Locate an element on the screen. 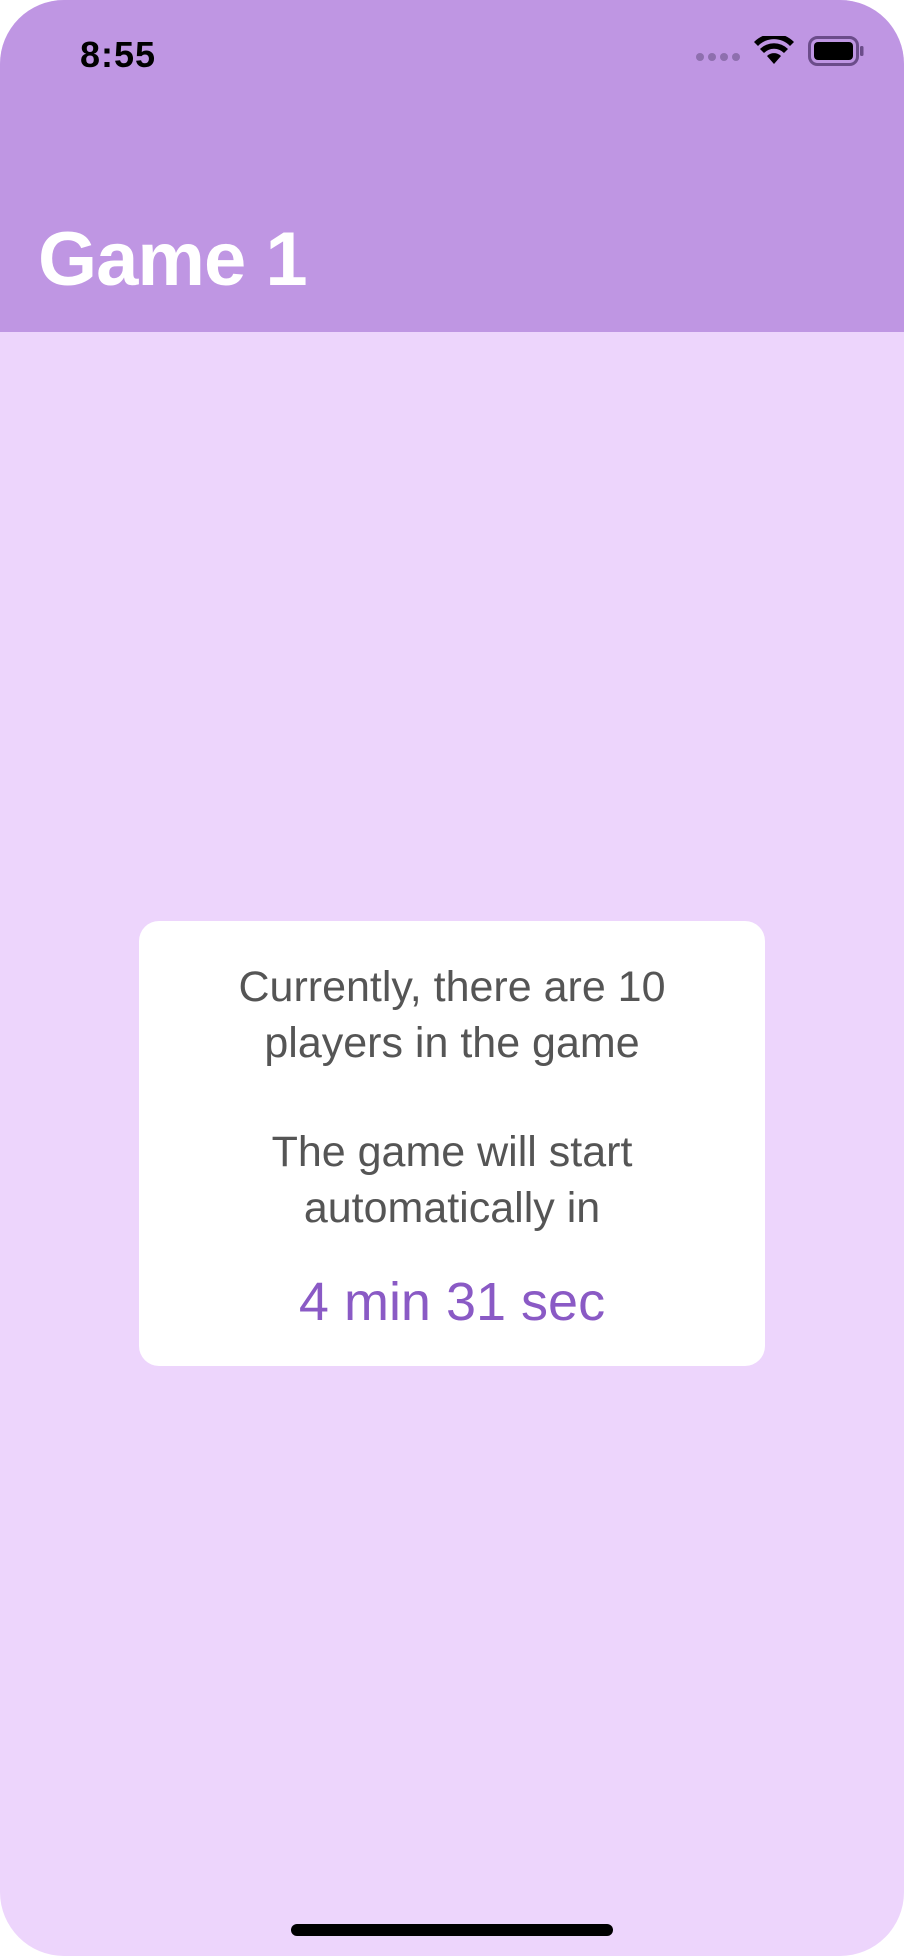 The image size is (904, 1956). status-bar-icons is located at coordinates (780, 51).